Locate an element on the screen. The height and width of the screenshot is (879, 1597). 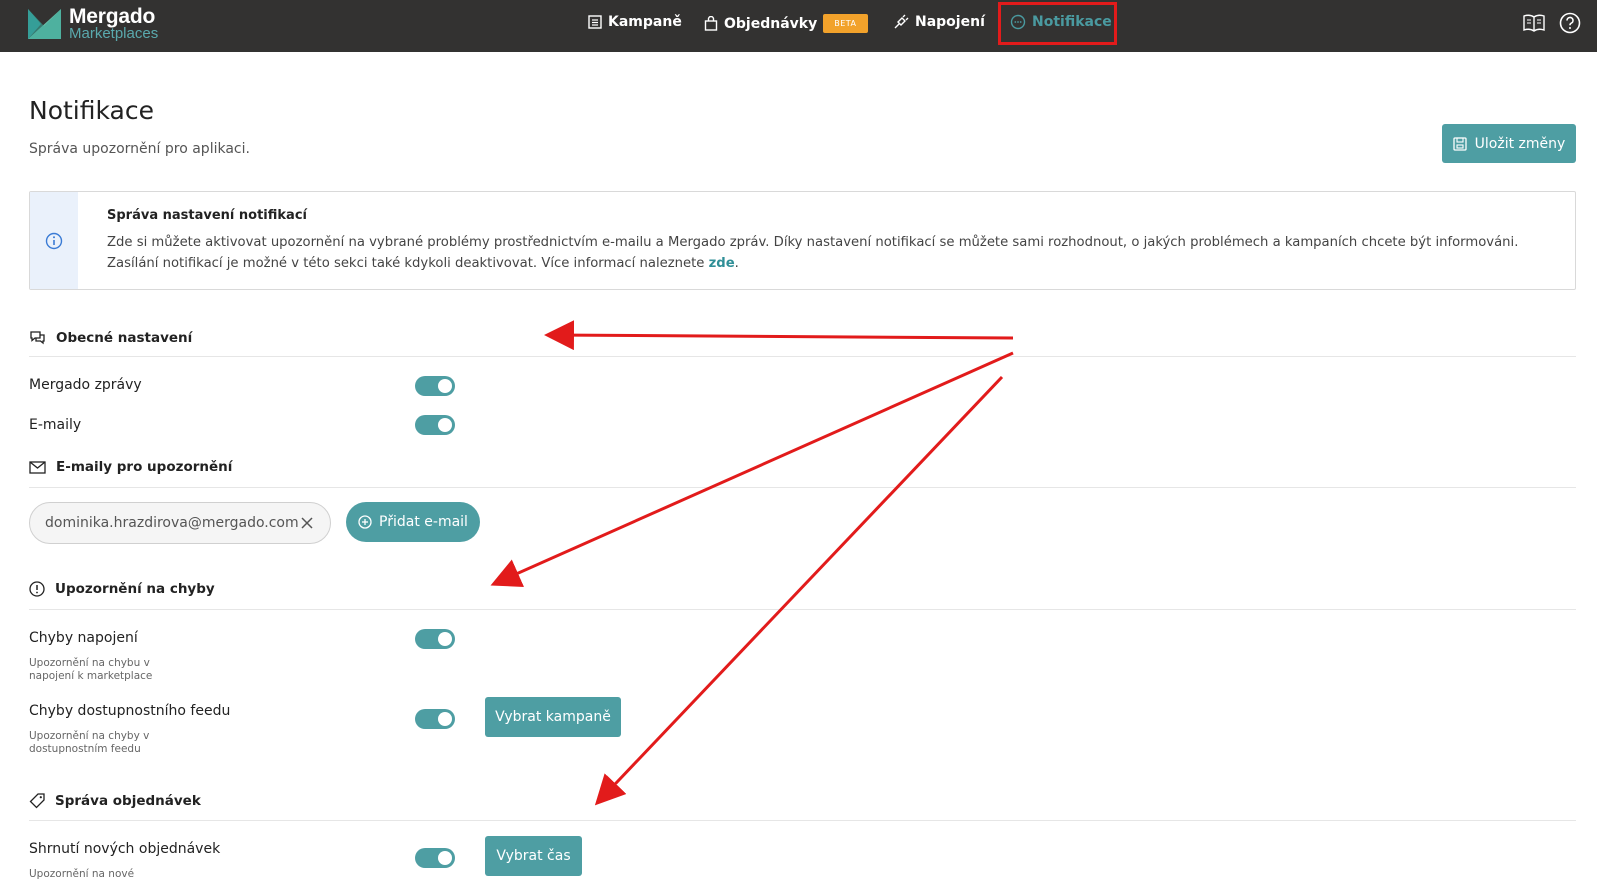
info-box-side is located at coordinates (54, 240).